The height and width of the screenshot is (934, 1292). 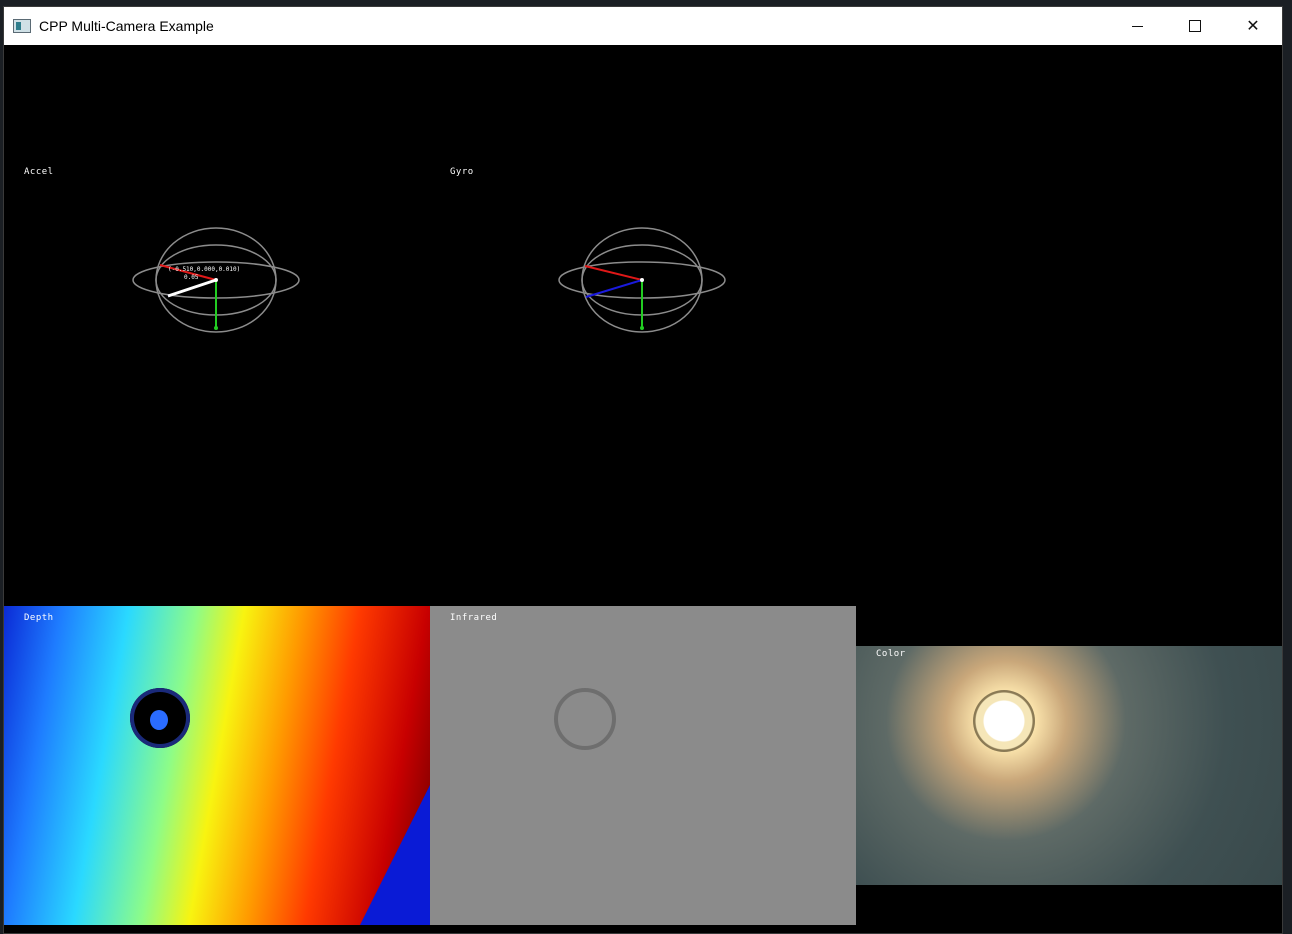 I want to click on lamp-light, so click(x=1004, y=721).